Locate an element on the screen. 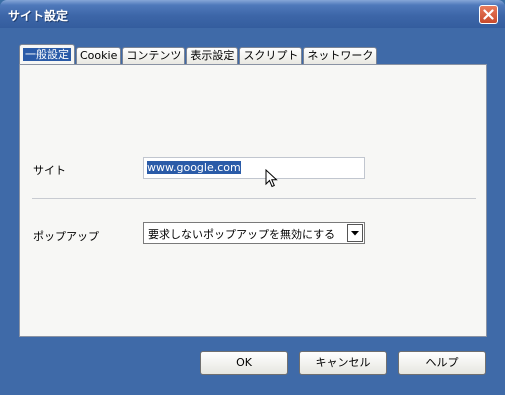 This screenshot has height=395, width=505. tab-script: スクリプト is located at coordinates (271, 55).